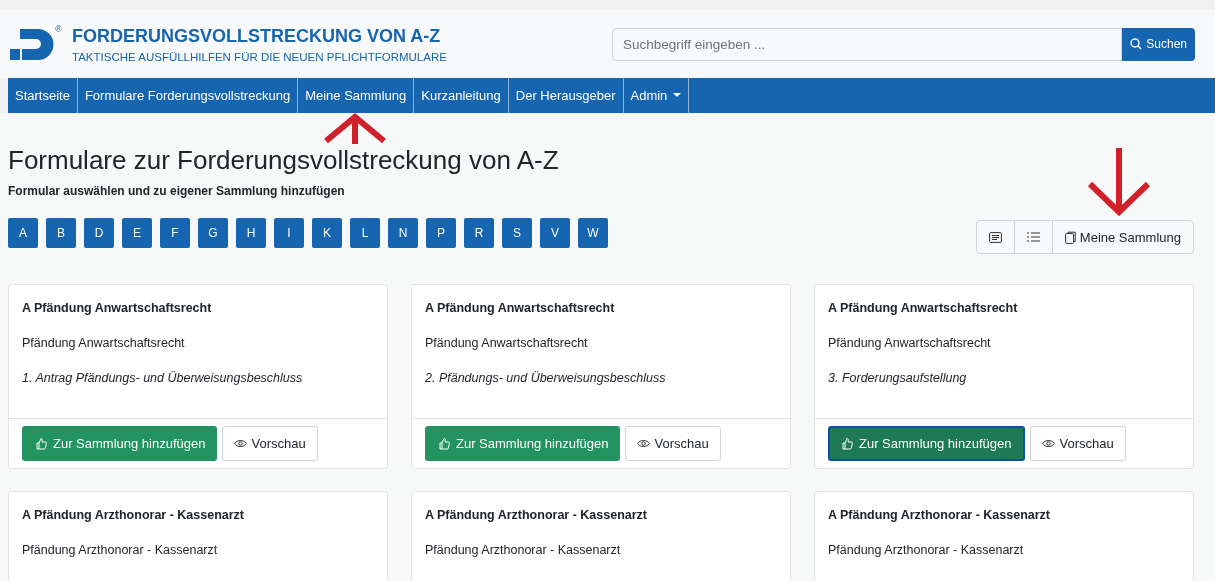  Describe the element at coordinates (898, 378) in the screenshot. I see `card-form-name: 3. Forderungsaufstellung` at that location.